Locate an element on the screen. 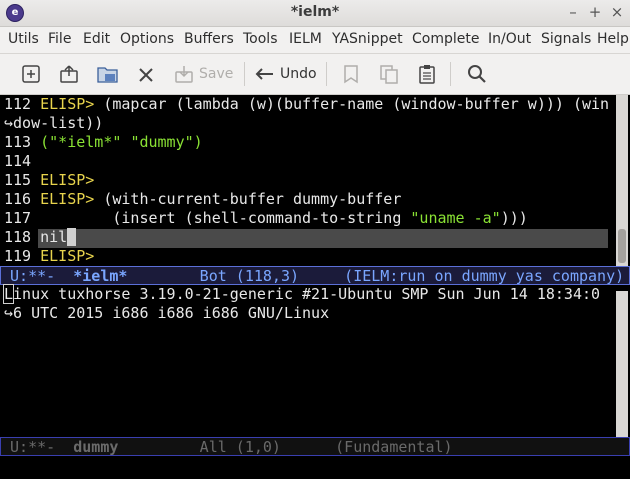  dummy-scrollbar is located at coordinates (622, 364).